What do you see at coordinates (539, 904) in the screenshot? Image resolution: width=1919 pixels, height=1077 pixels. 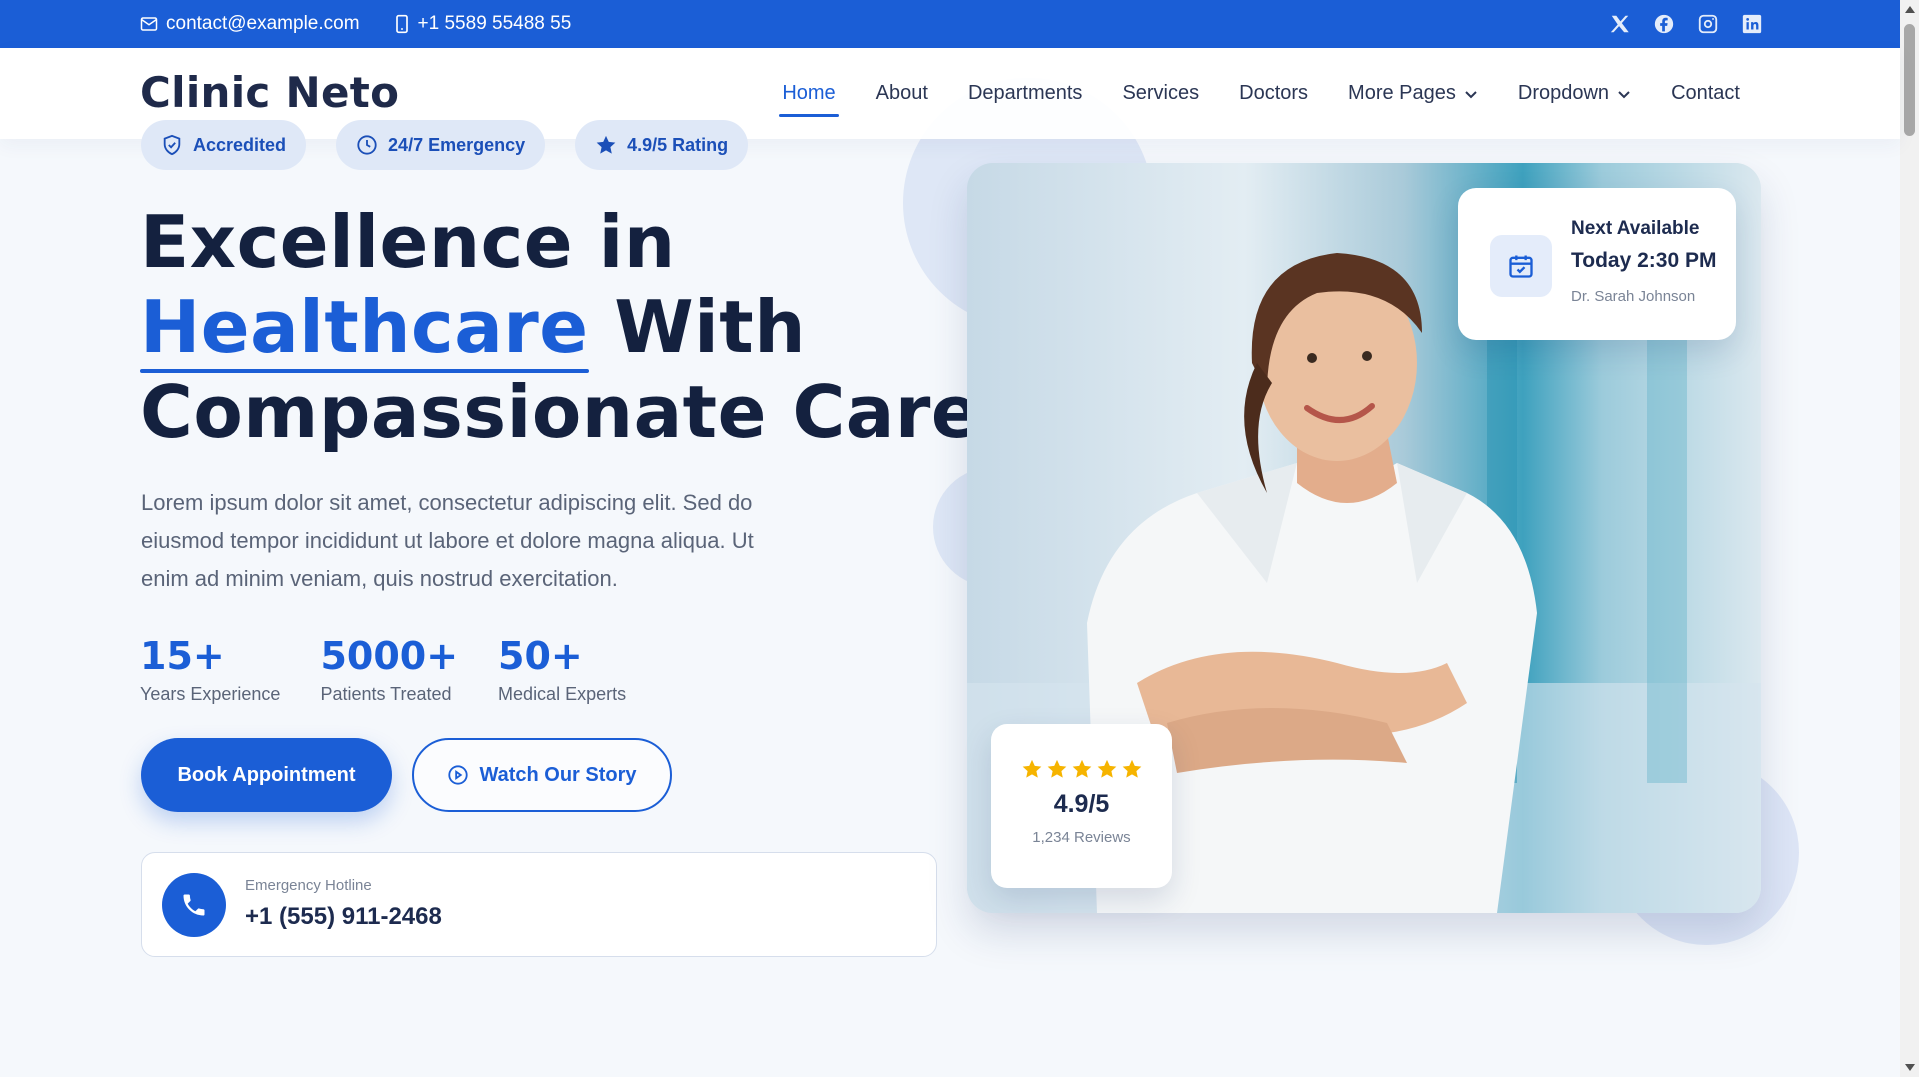 I see `emergency-hotline-card: Emergency Hotline +1 (555) 911-2468` at bounding box center [539, 904].